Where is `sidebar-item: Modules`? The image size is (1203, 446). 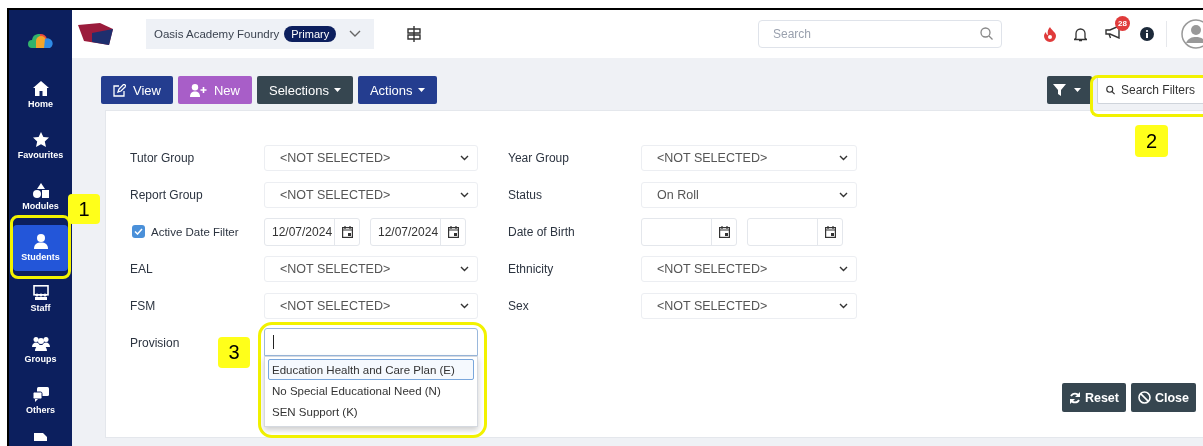 sidebar-item: Modules is located at coordinates (40, 197).